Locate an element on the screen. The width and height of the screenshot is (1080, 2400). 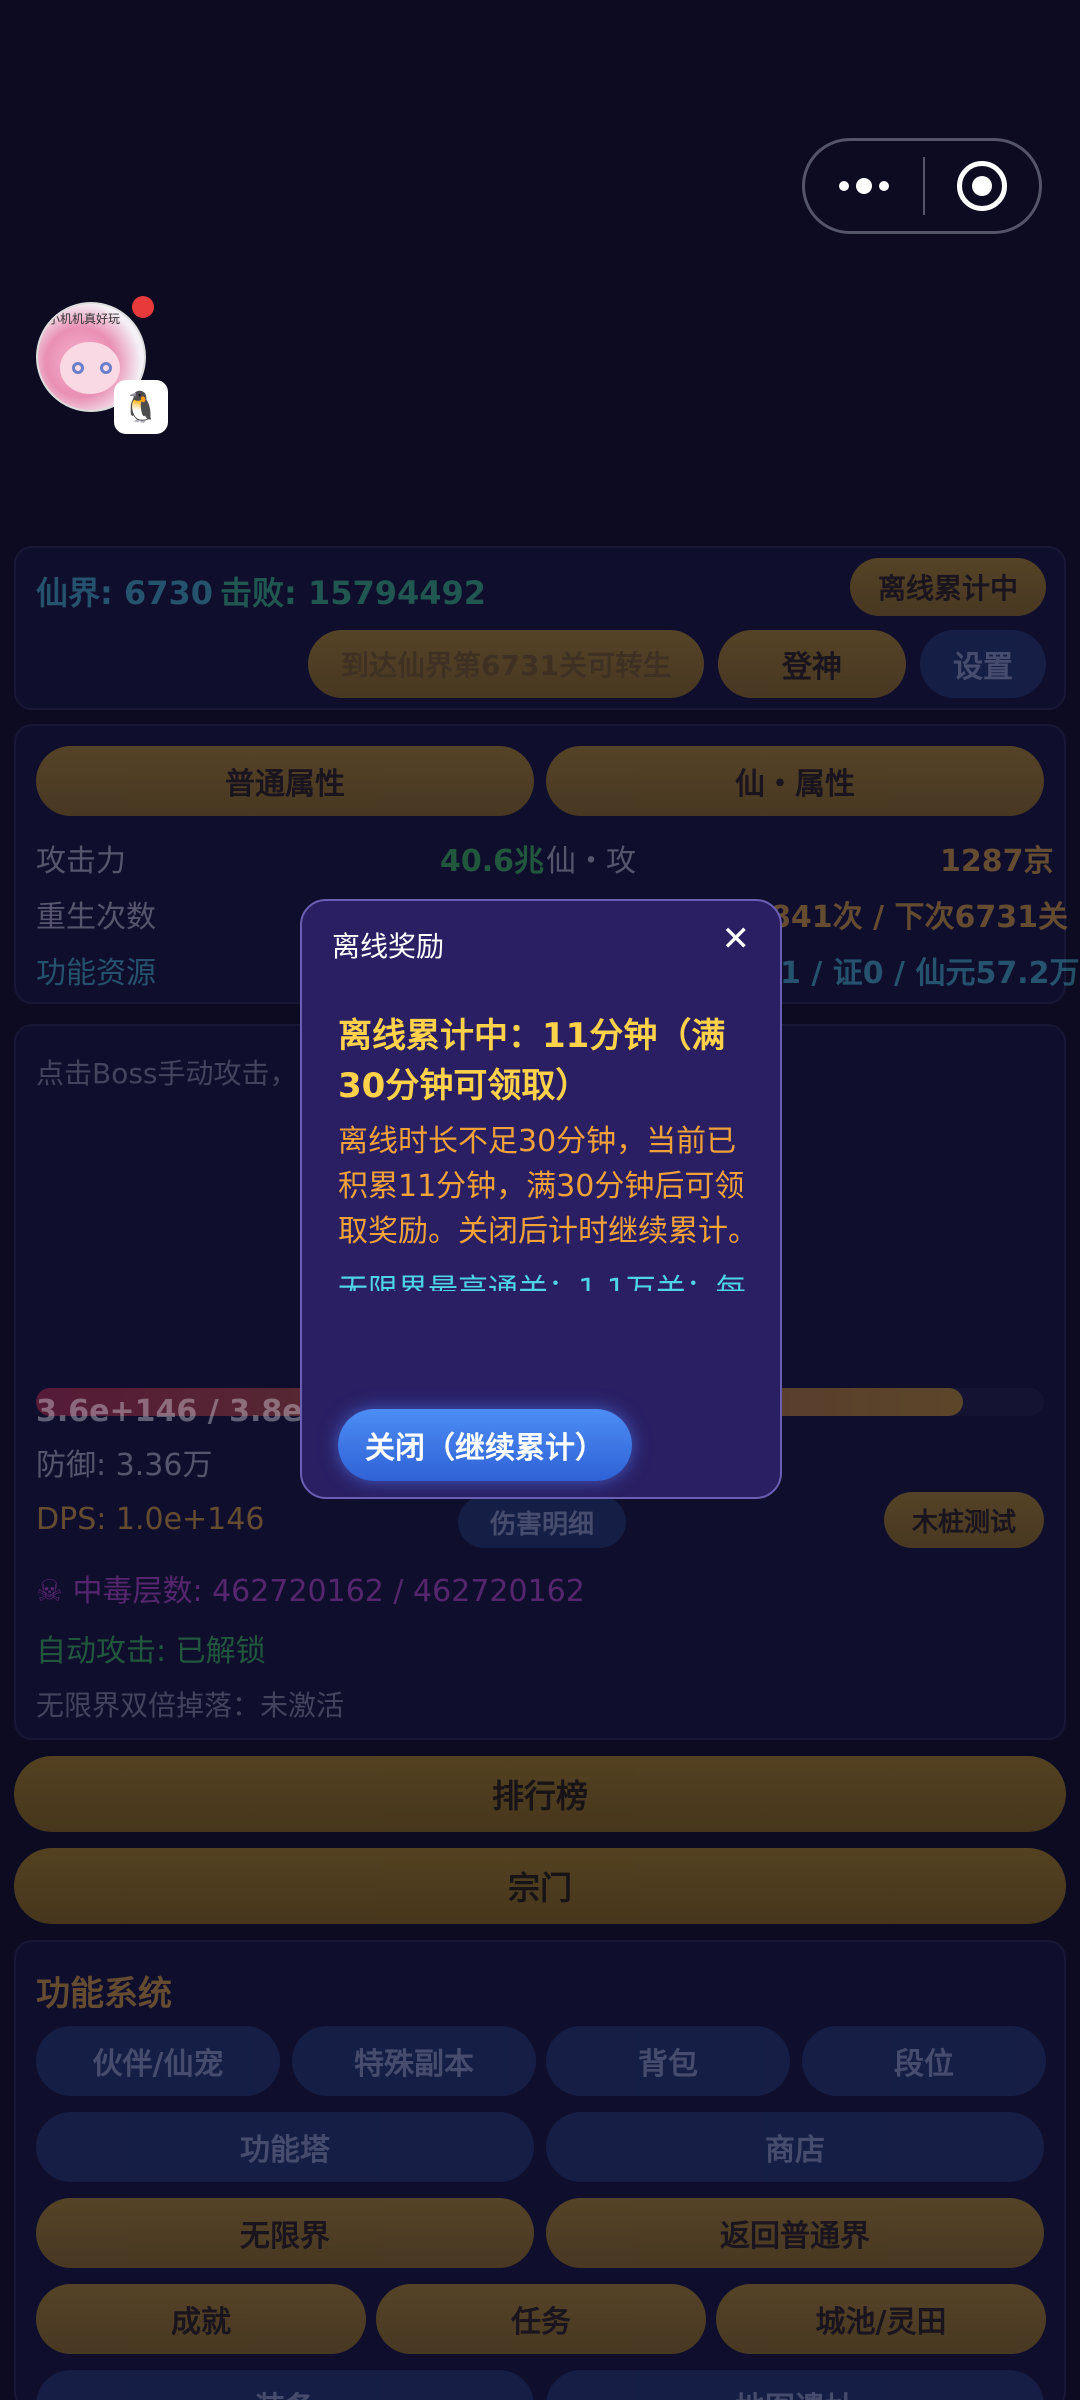
settings-button: 设置 is located at coordinates (983, 664).